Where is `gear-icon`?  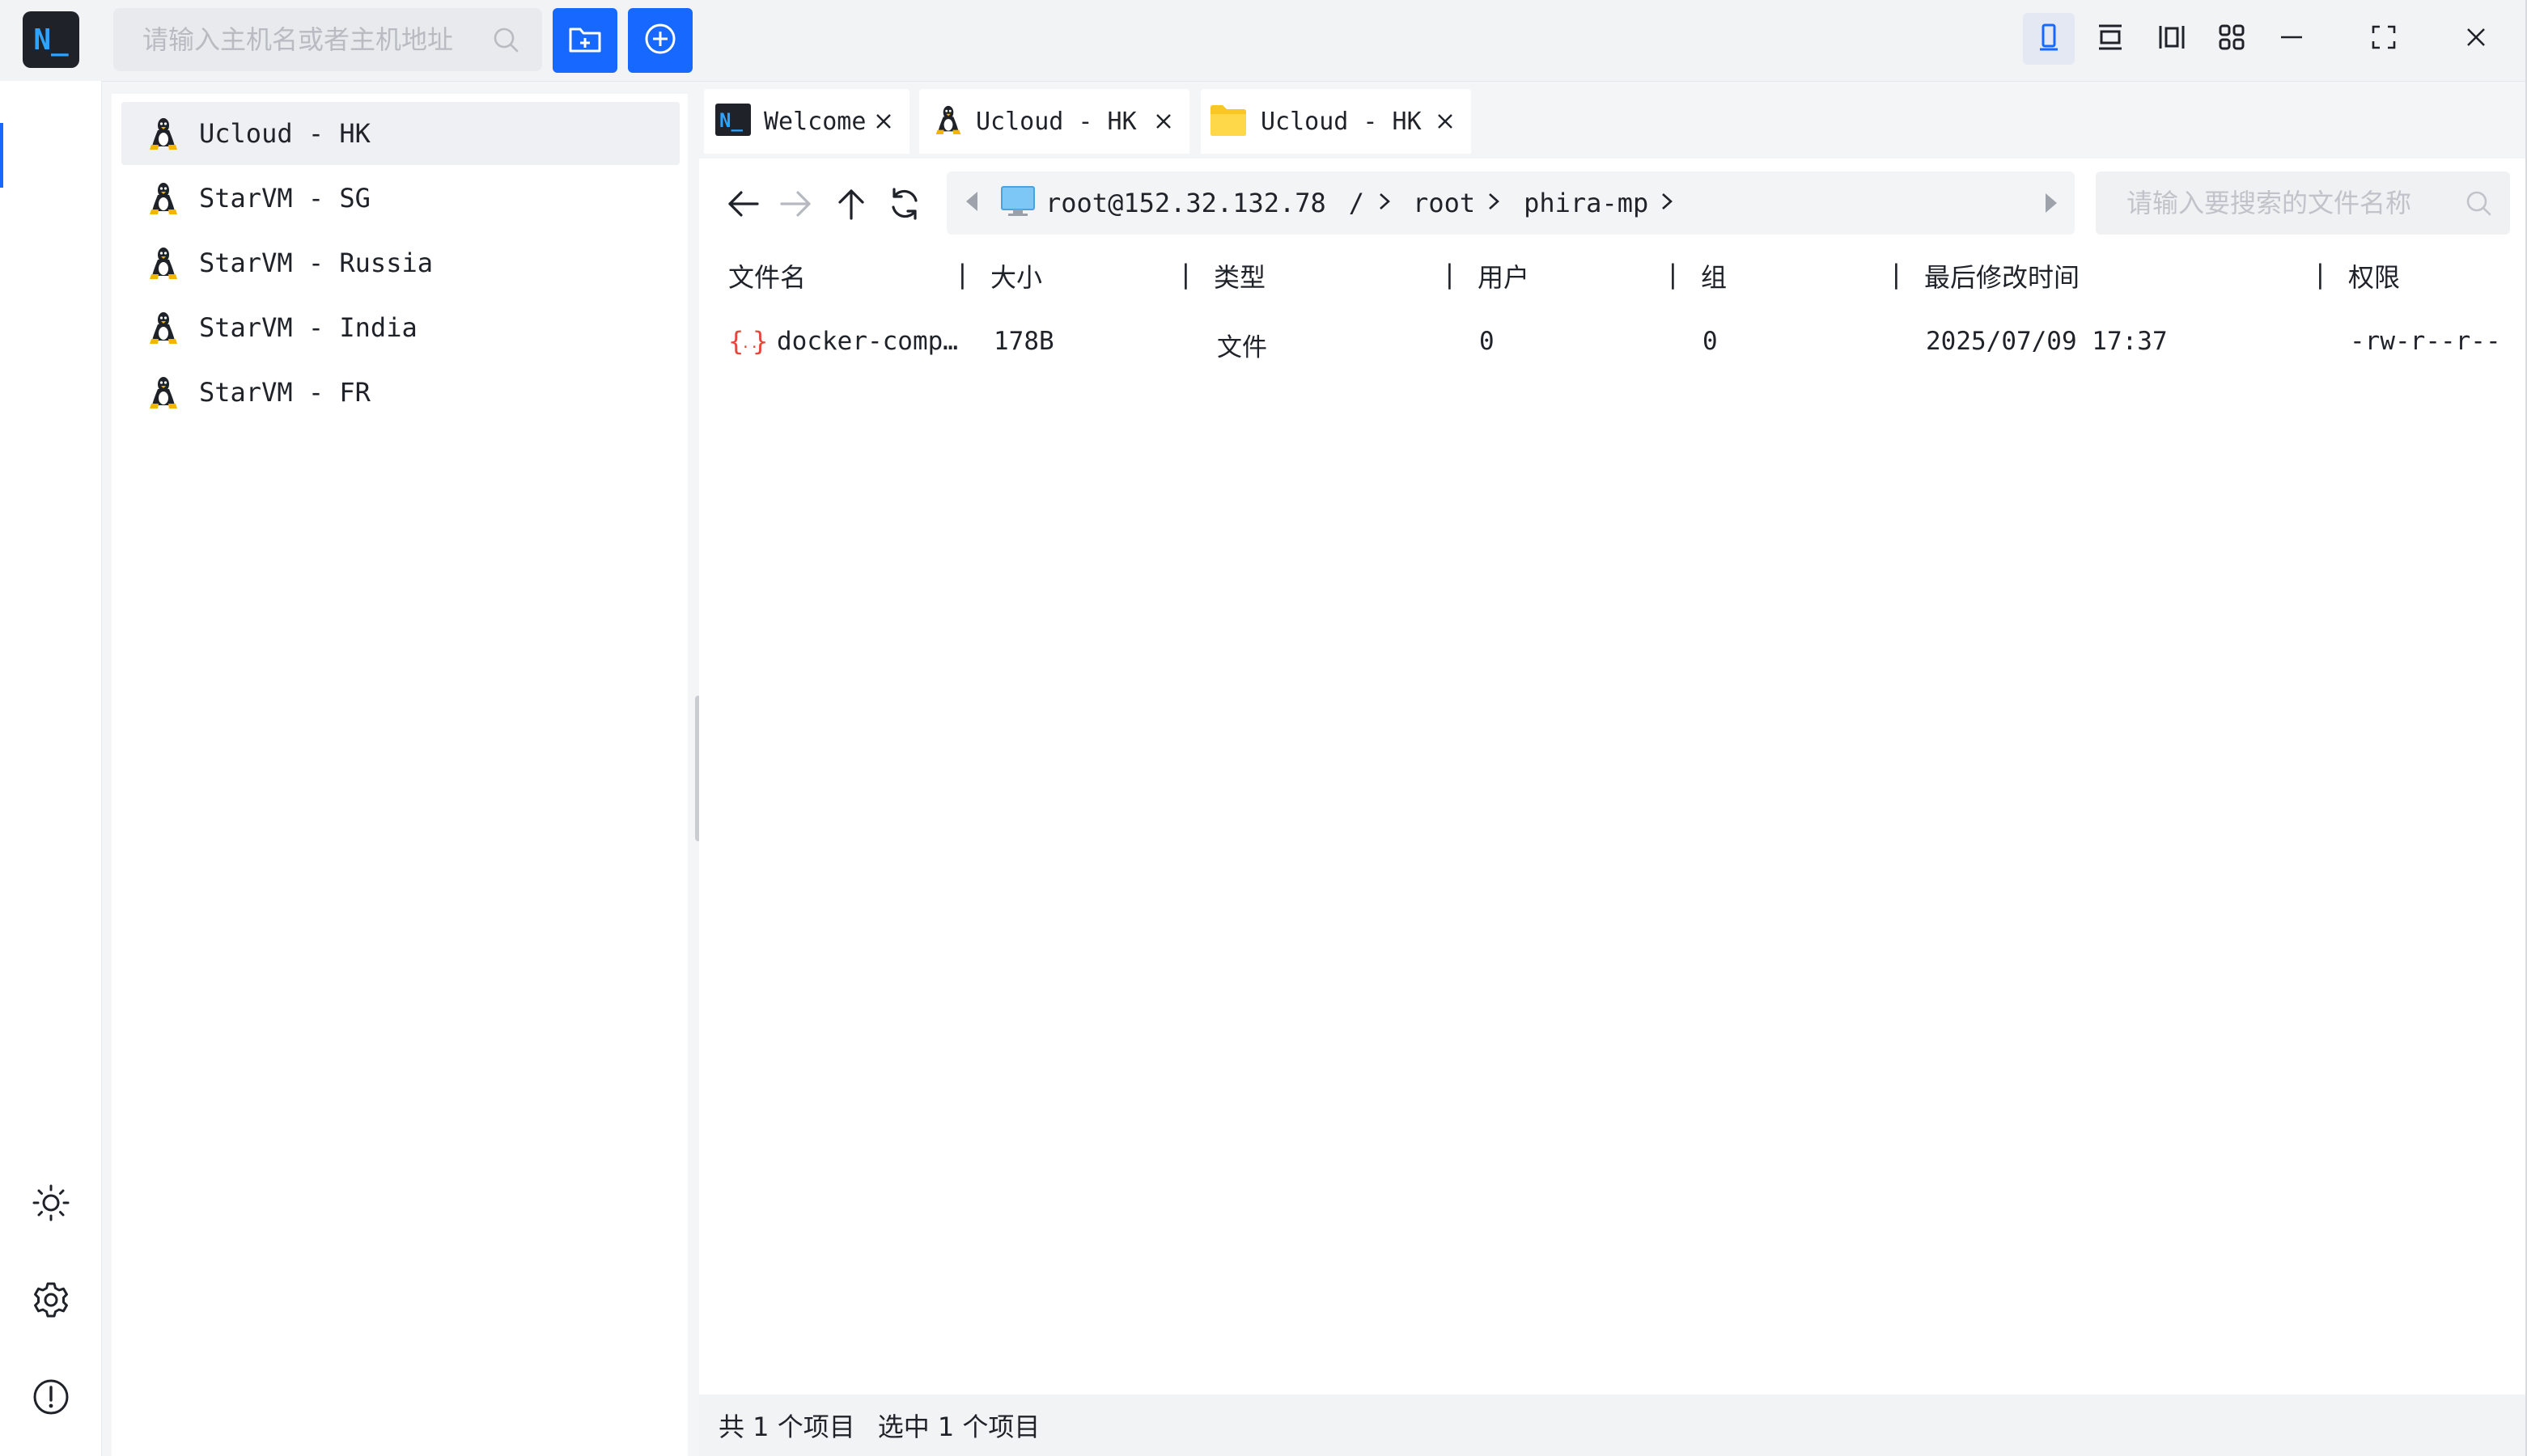 gear-icon is located at coordinates (51, 1301).